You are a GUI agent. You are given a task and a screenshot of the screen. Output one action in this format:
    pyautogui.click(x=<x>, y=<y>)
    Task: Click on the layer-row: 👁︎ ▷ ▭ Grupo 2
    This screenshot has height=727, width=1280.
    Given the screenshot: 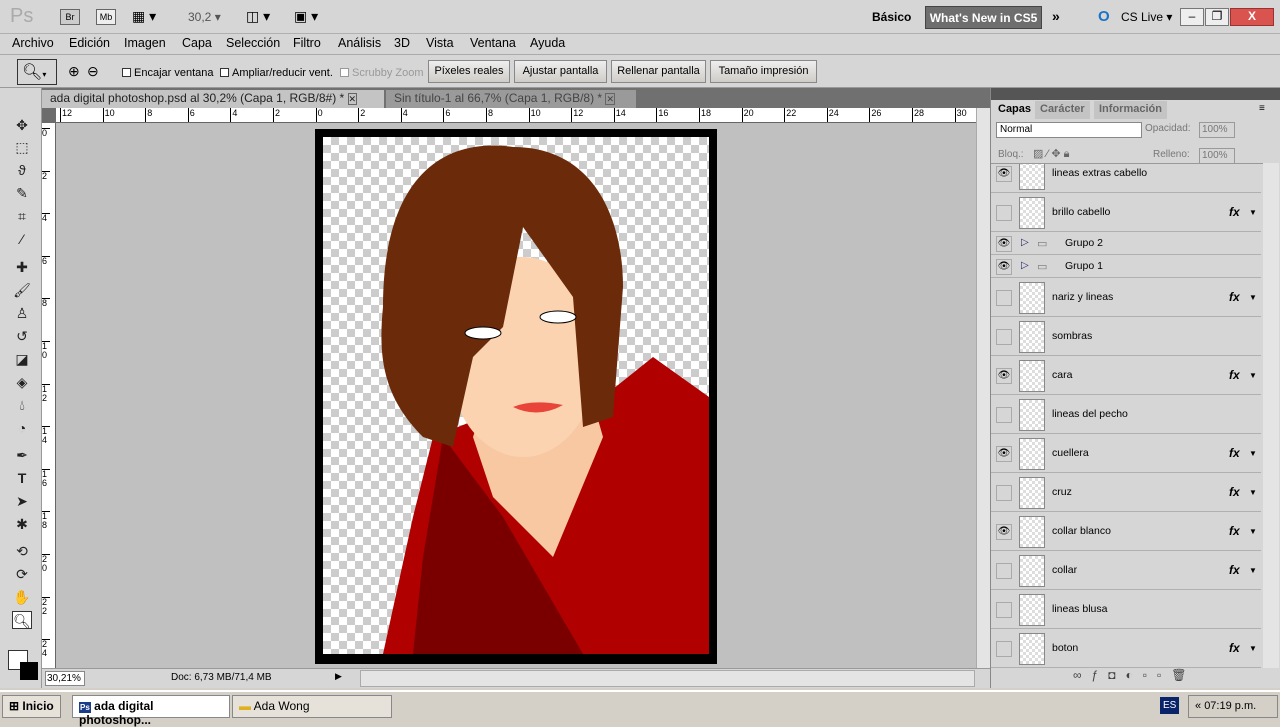 What is the action you would take?
    pyautogui.click(x=1126, y=243)
    